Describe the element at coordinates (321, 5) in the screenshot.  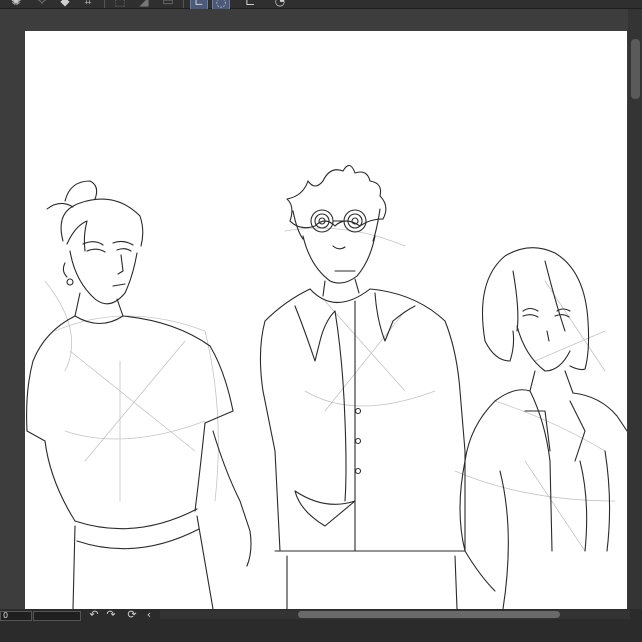
I see `top-toolbar: ✺ ✧ ◆ ⌗ ⬚ ◢ ▭ ∟ ◌ ⊏ ◔` at that location.